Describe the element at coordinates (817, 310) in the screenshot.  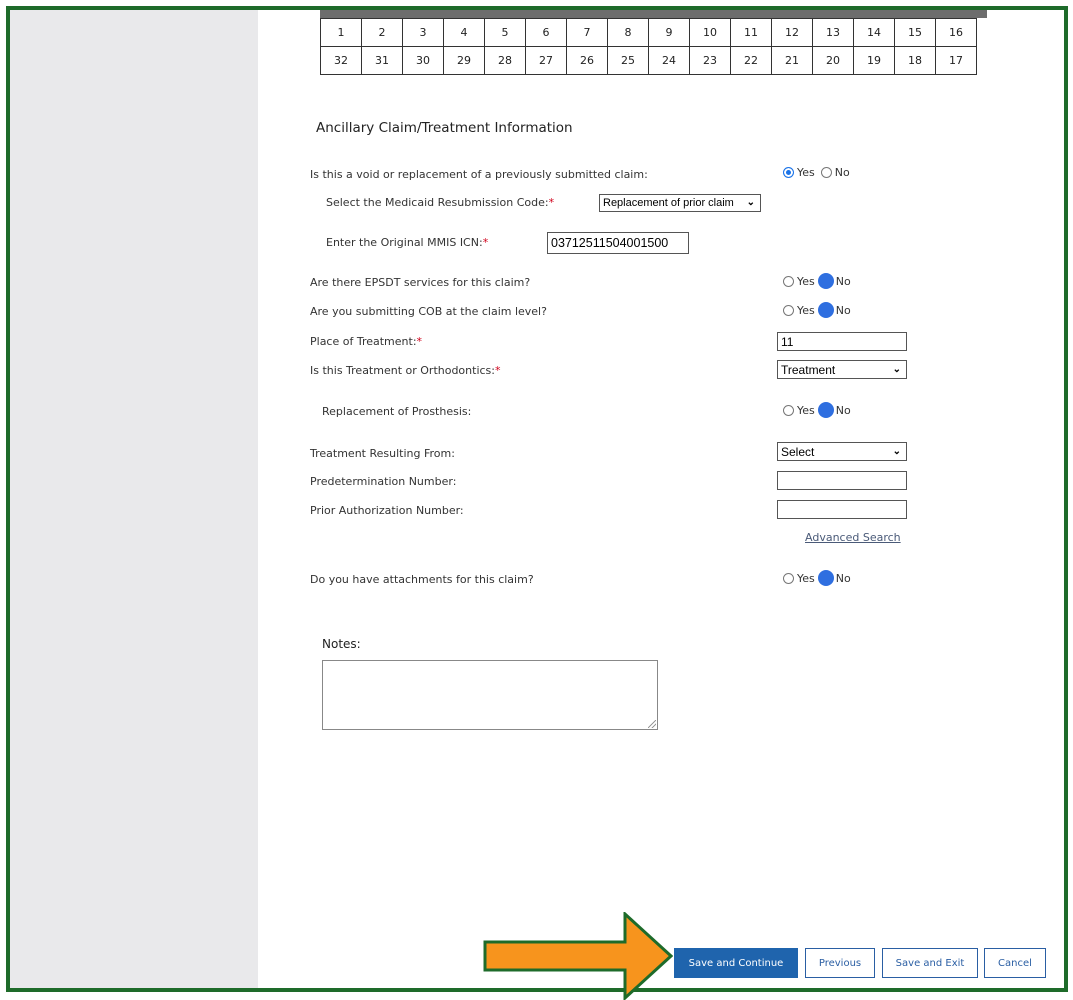
I see `cob-radio-group: Yes No` at that location.